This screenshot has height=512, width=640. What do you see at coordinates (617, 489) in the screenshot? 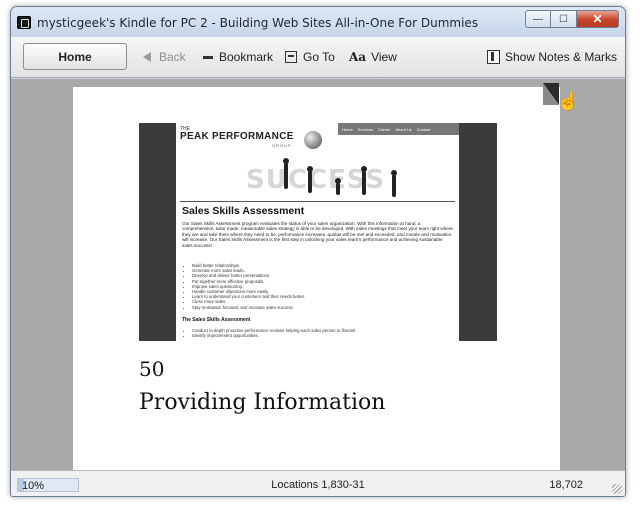
I see `resize-grip-icon` at bounding box center [617, 489].